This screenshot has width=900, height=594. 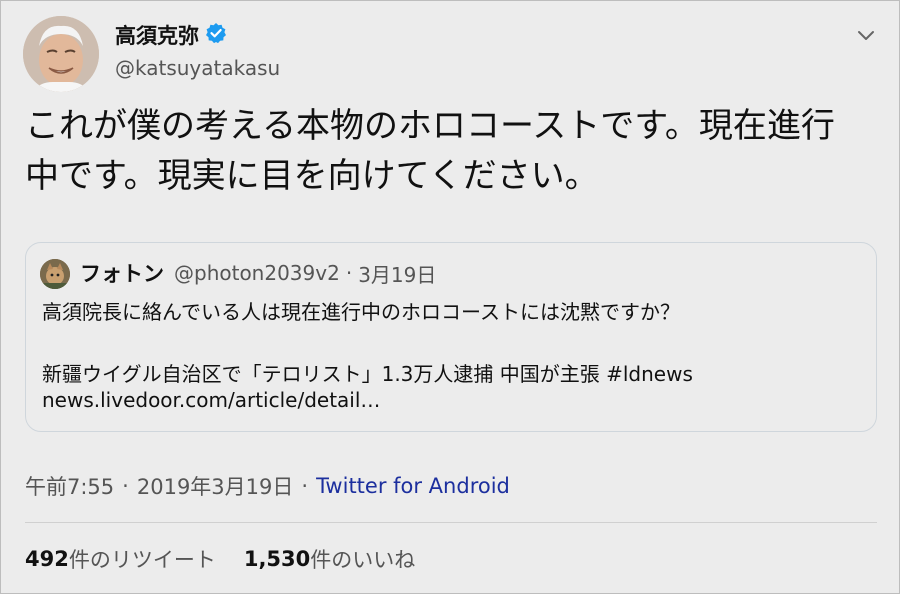 What do you see at coordinates (367, 374) in the screenshot?
I see `quote-text-line: 新疆ウイグル自治区で「テロリスト」1.3万人逮捕 中国が主張 #ldnews` at bounding box center [367, 374].